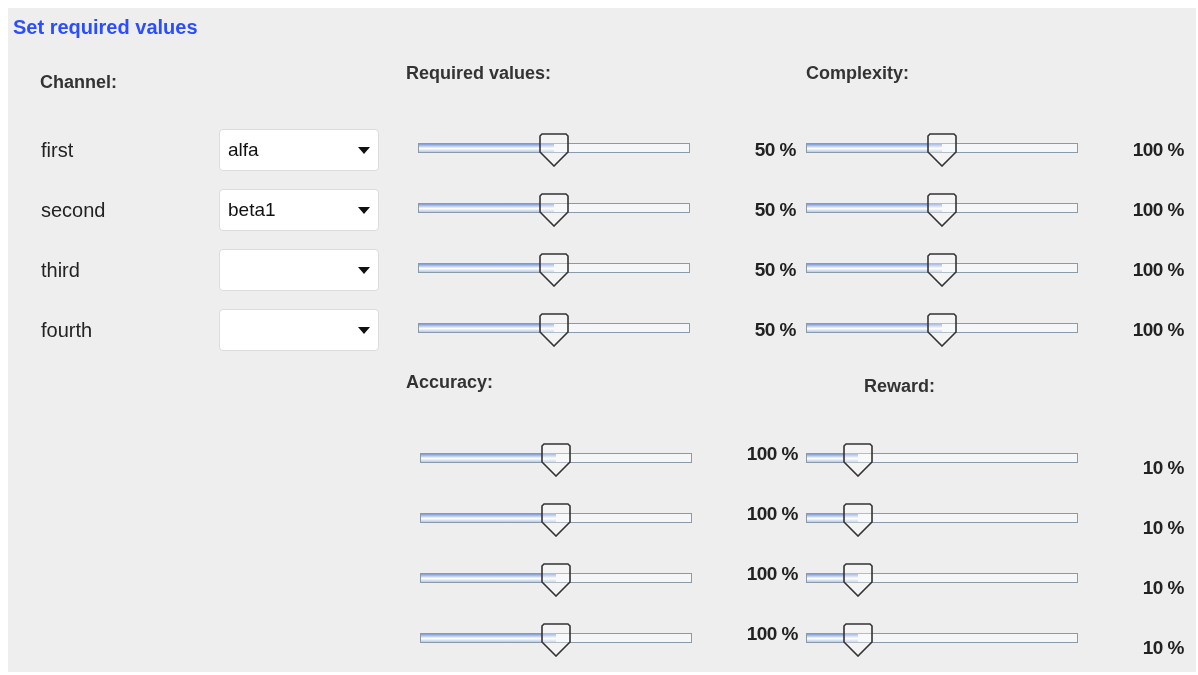  I want to click on channel-label: third, so click(60, 270).